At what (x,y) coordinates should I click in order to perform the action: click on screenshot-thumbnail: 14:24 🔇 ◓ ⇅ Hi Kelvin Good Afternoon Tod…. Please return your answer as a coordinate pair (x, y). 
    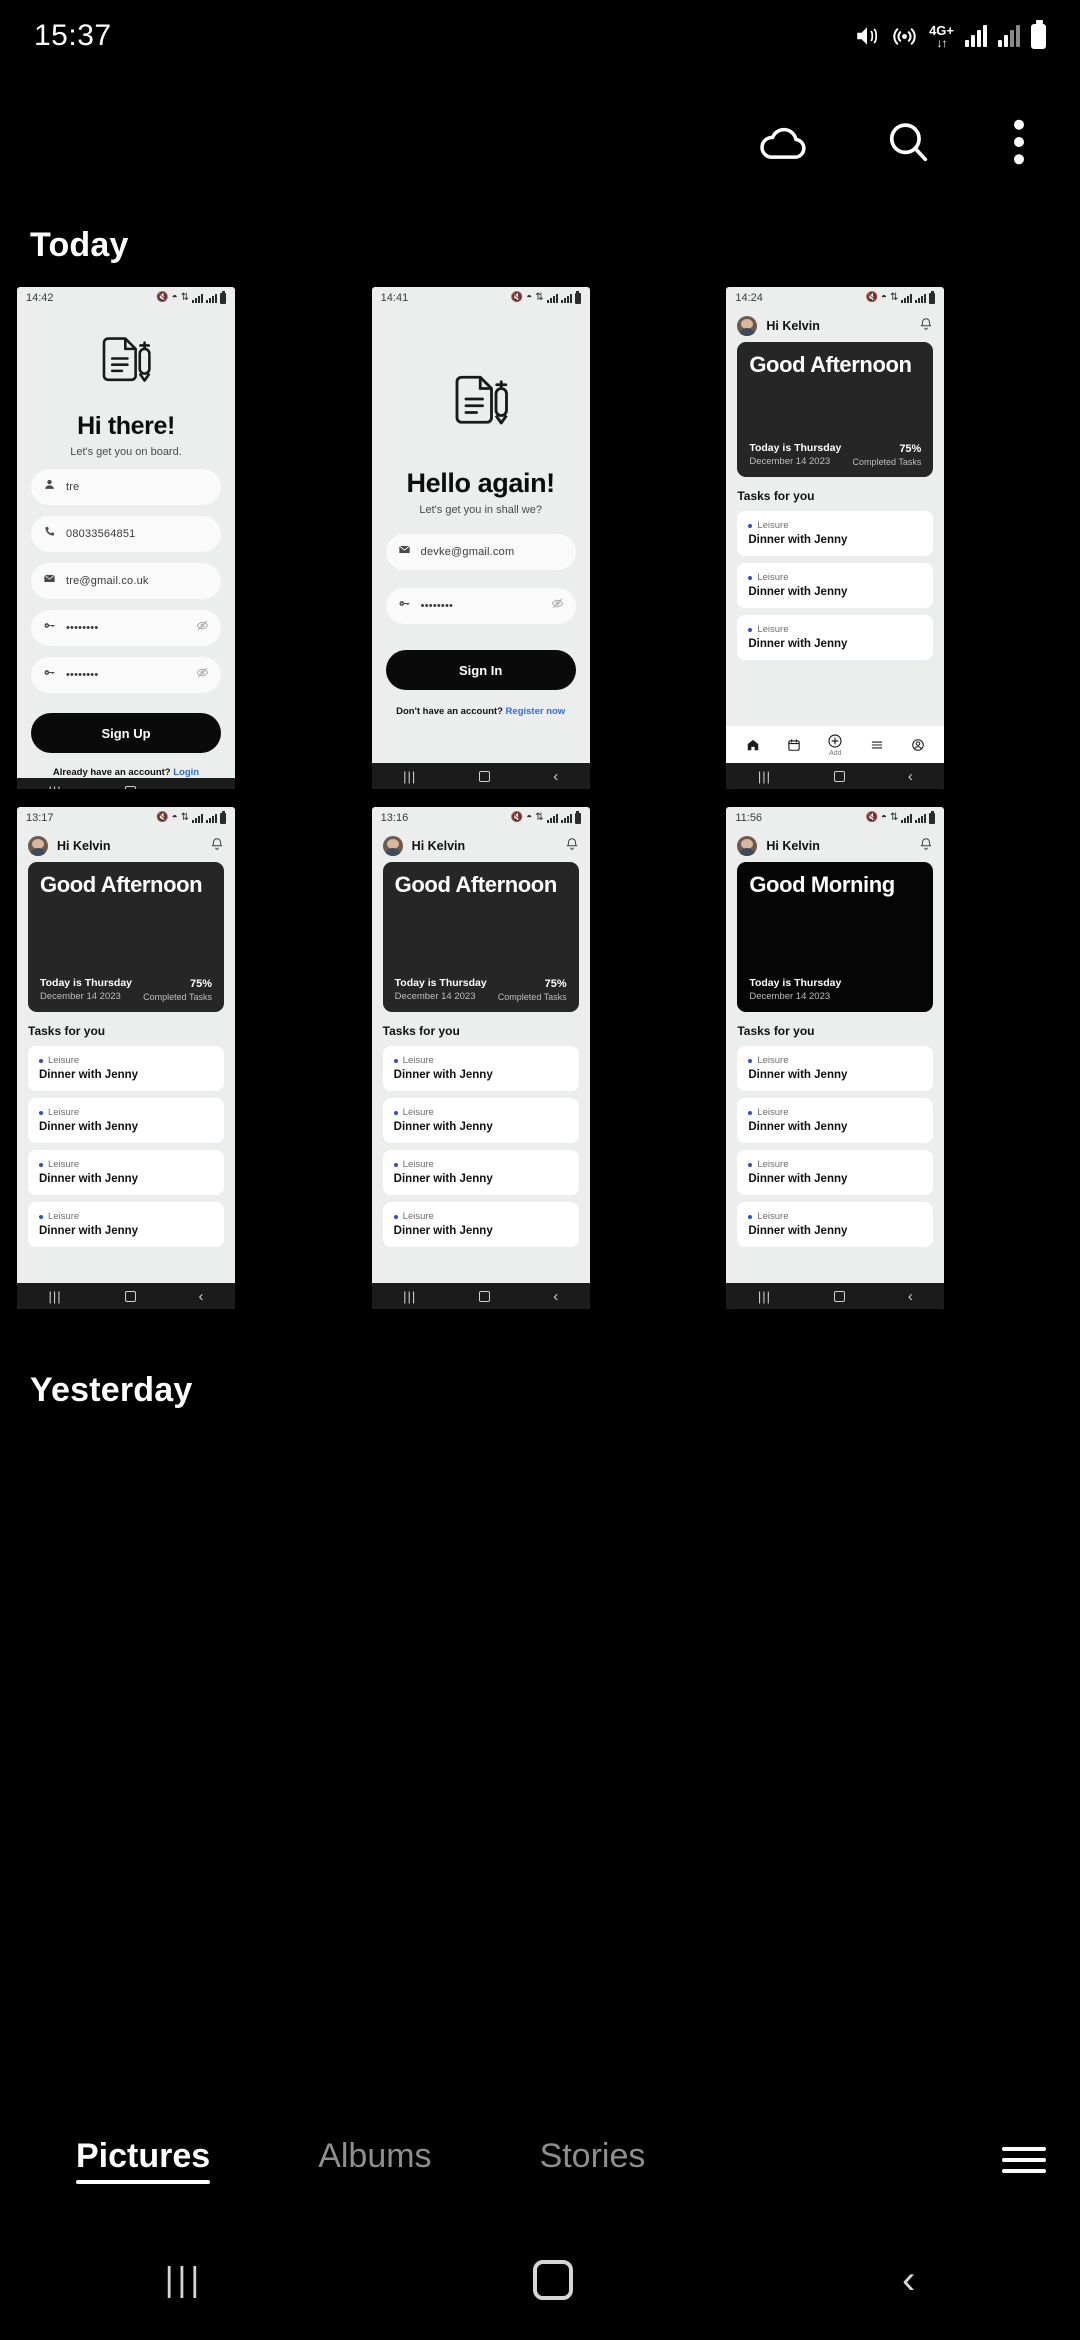
    Looking at the image, I should click on (835, 538).